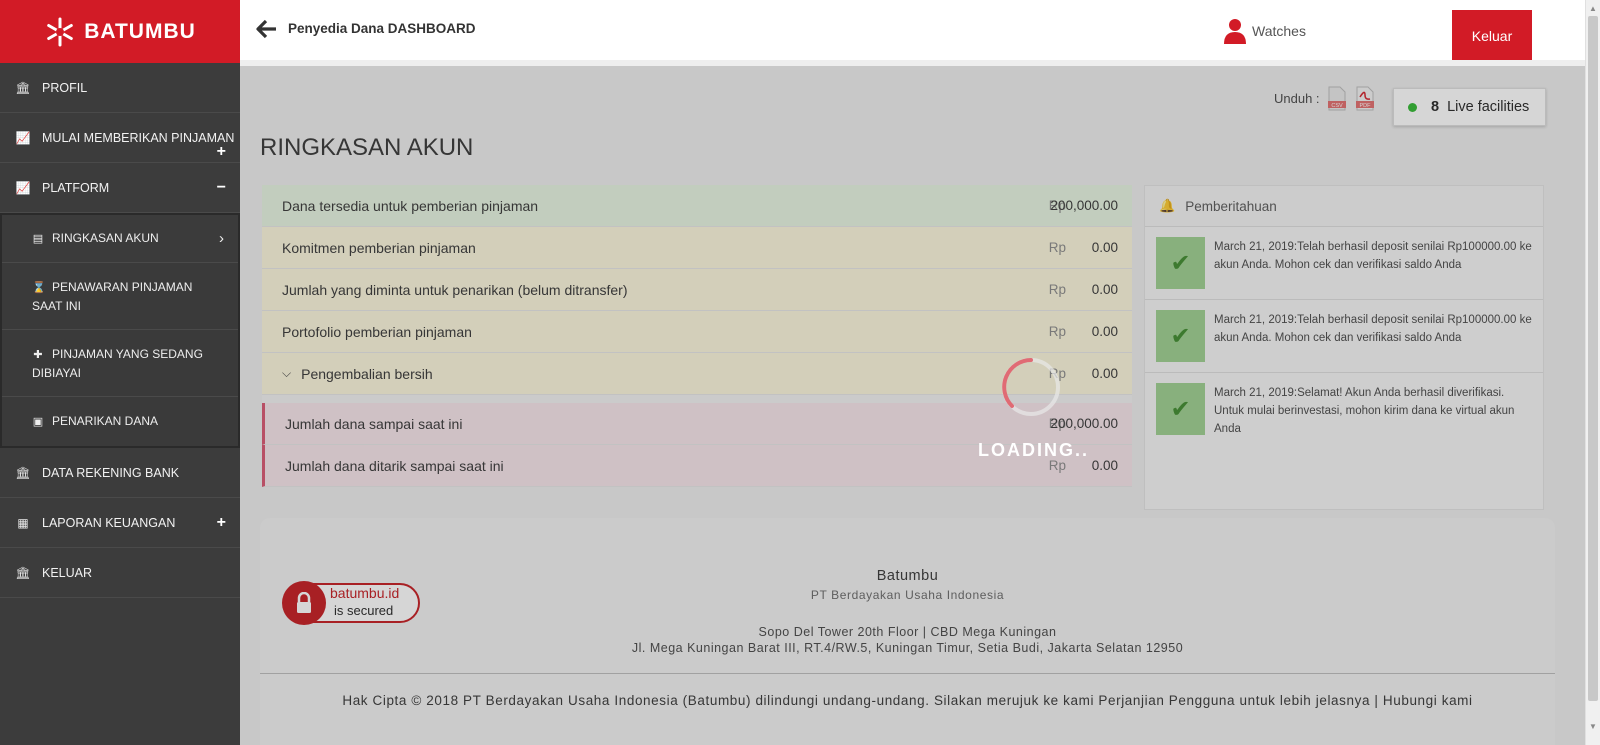  What do you see at coordinates (382, 28) in the screenshot?
I see `page-title: Penyedia Dana DASHBOARD` at bounding box center [382, 28].